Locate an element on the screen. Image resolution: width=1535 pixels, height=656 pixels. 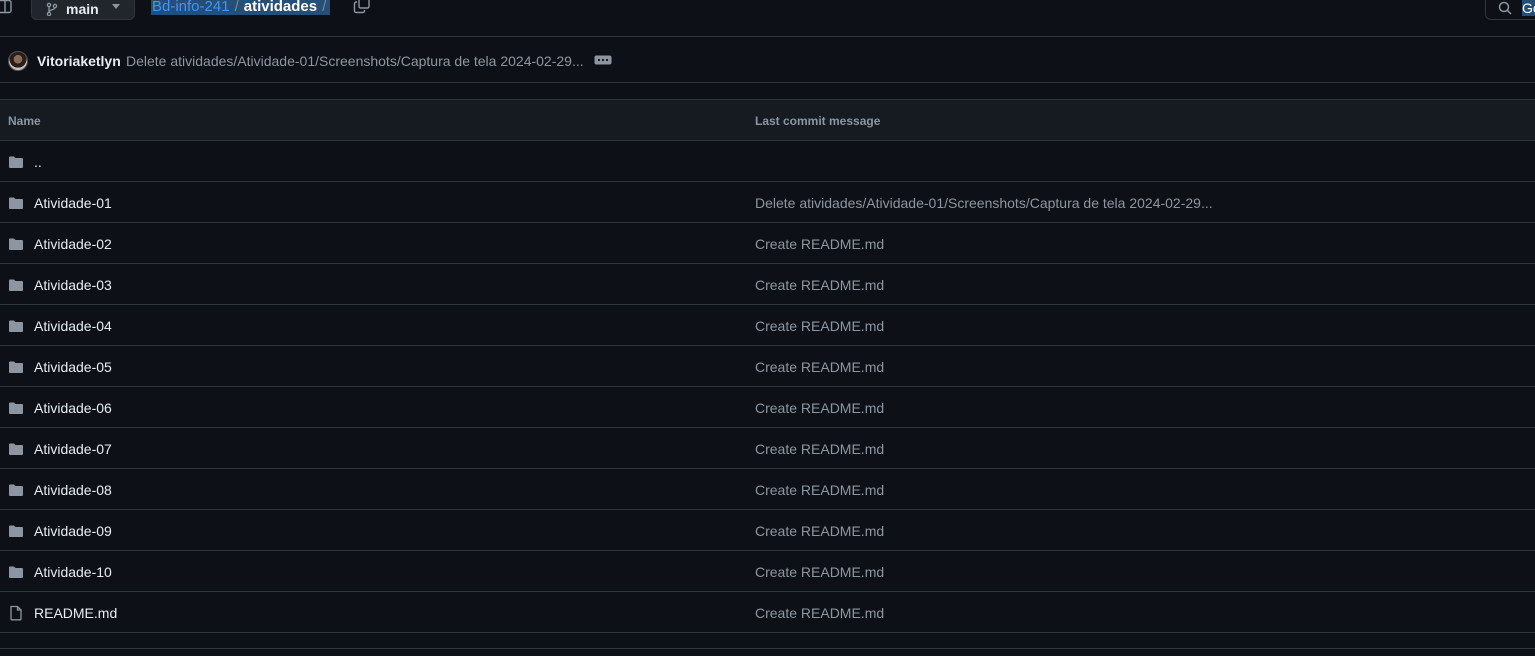
table-row: Atividade-10 Create README.md is located at coordinates (767, 571).